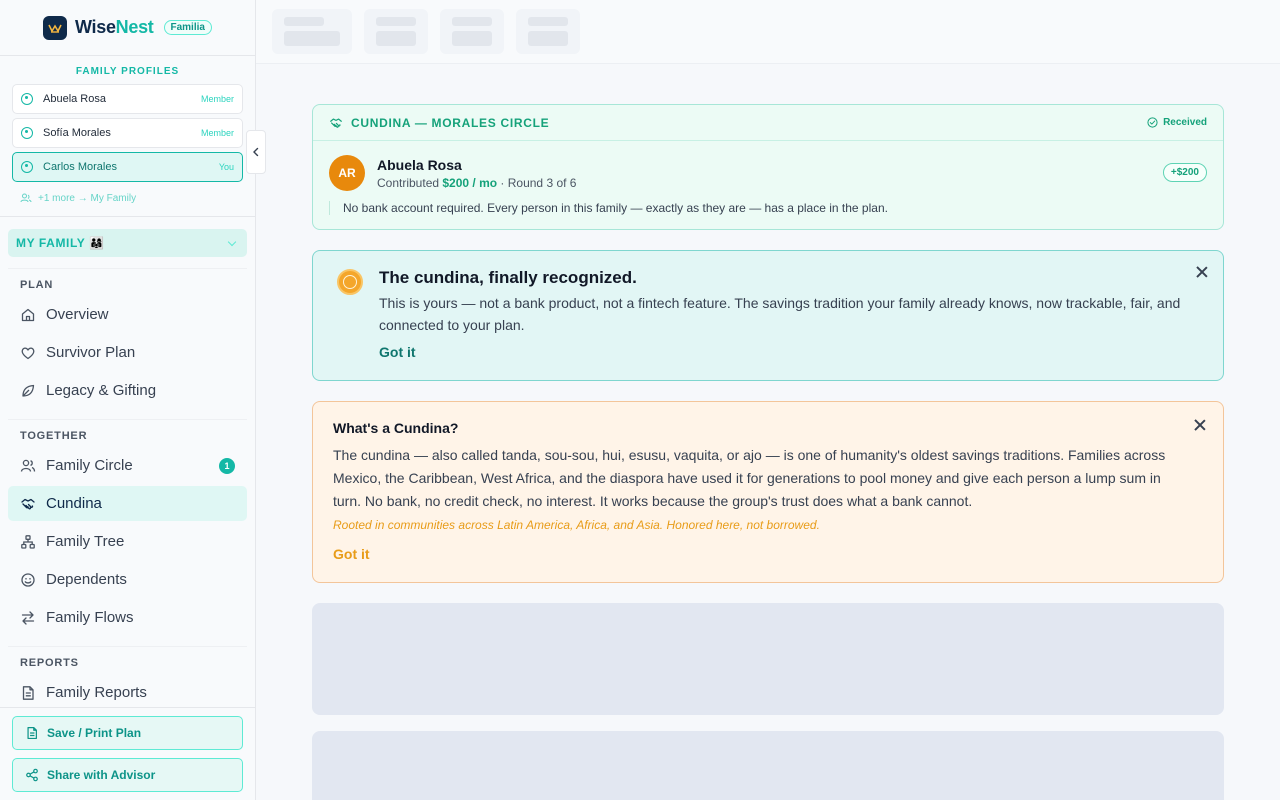 The width and height of the screenshot is (1280, 800). What do you see at coordinates (28, 353) in the screenshot?
I see `heart-icon` at bounding box center [28, 353].